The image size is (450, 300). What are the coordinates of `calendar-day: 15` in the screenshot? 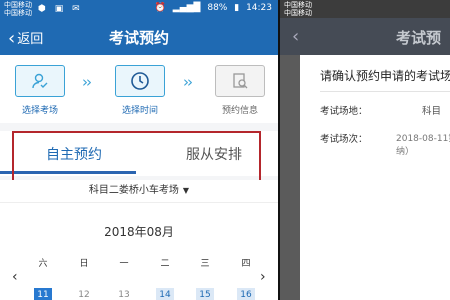 It's located at (205, 294).